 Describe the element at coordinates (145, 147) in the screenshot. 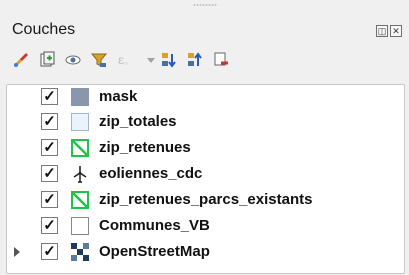

I see `layer-name: zip_retenues` at that location.